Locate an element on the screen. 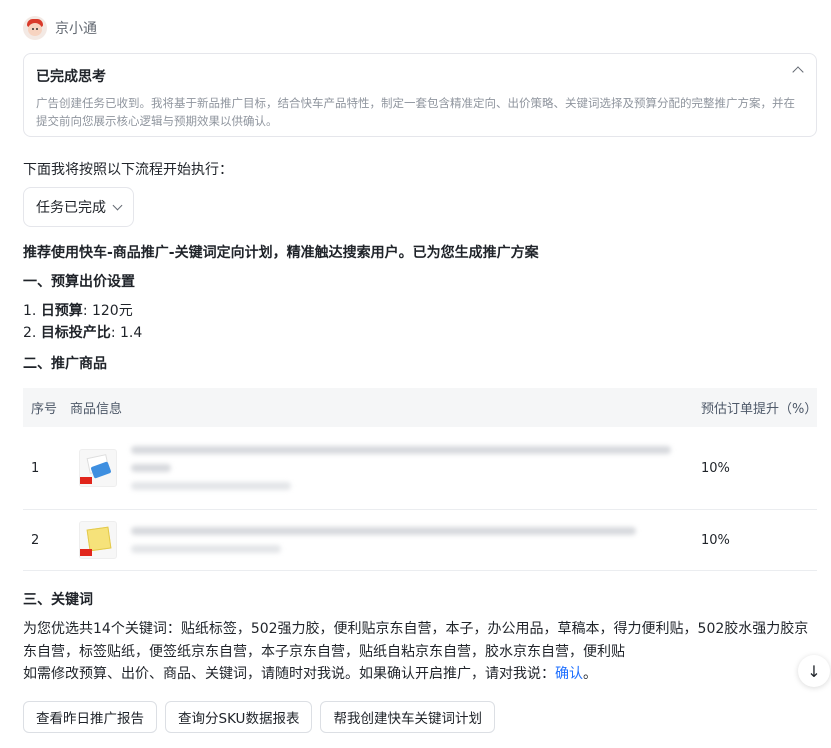 The width and height of the screenshot is (831, 748). item-number: 1. is located at coordinates (30, 311).